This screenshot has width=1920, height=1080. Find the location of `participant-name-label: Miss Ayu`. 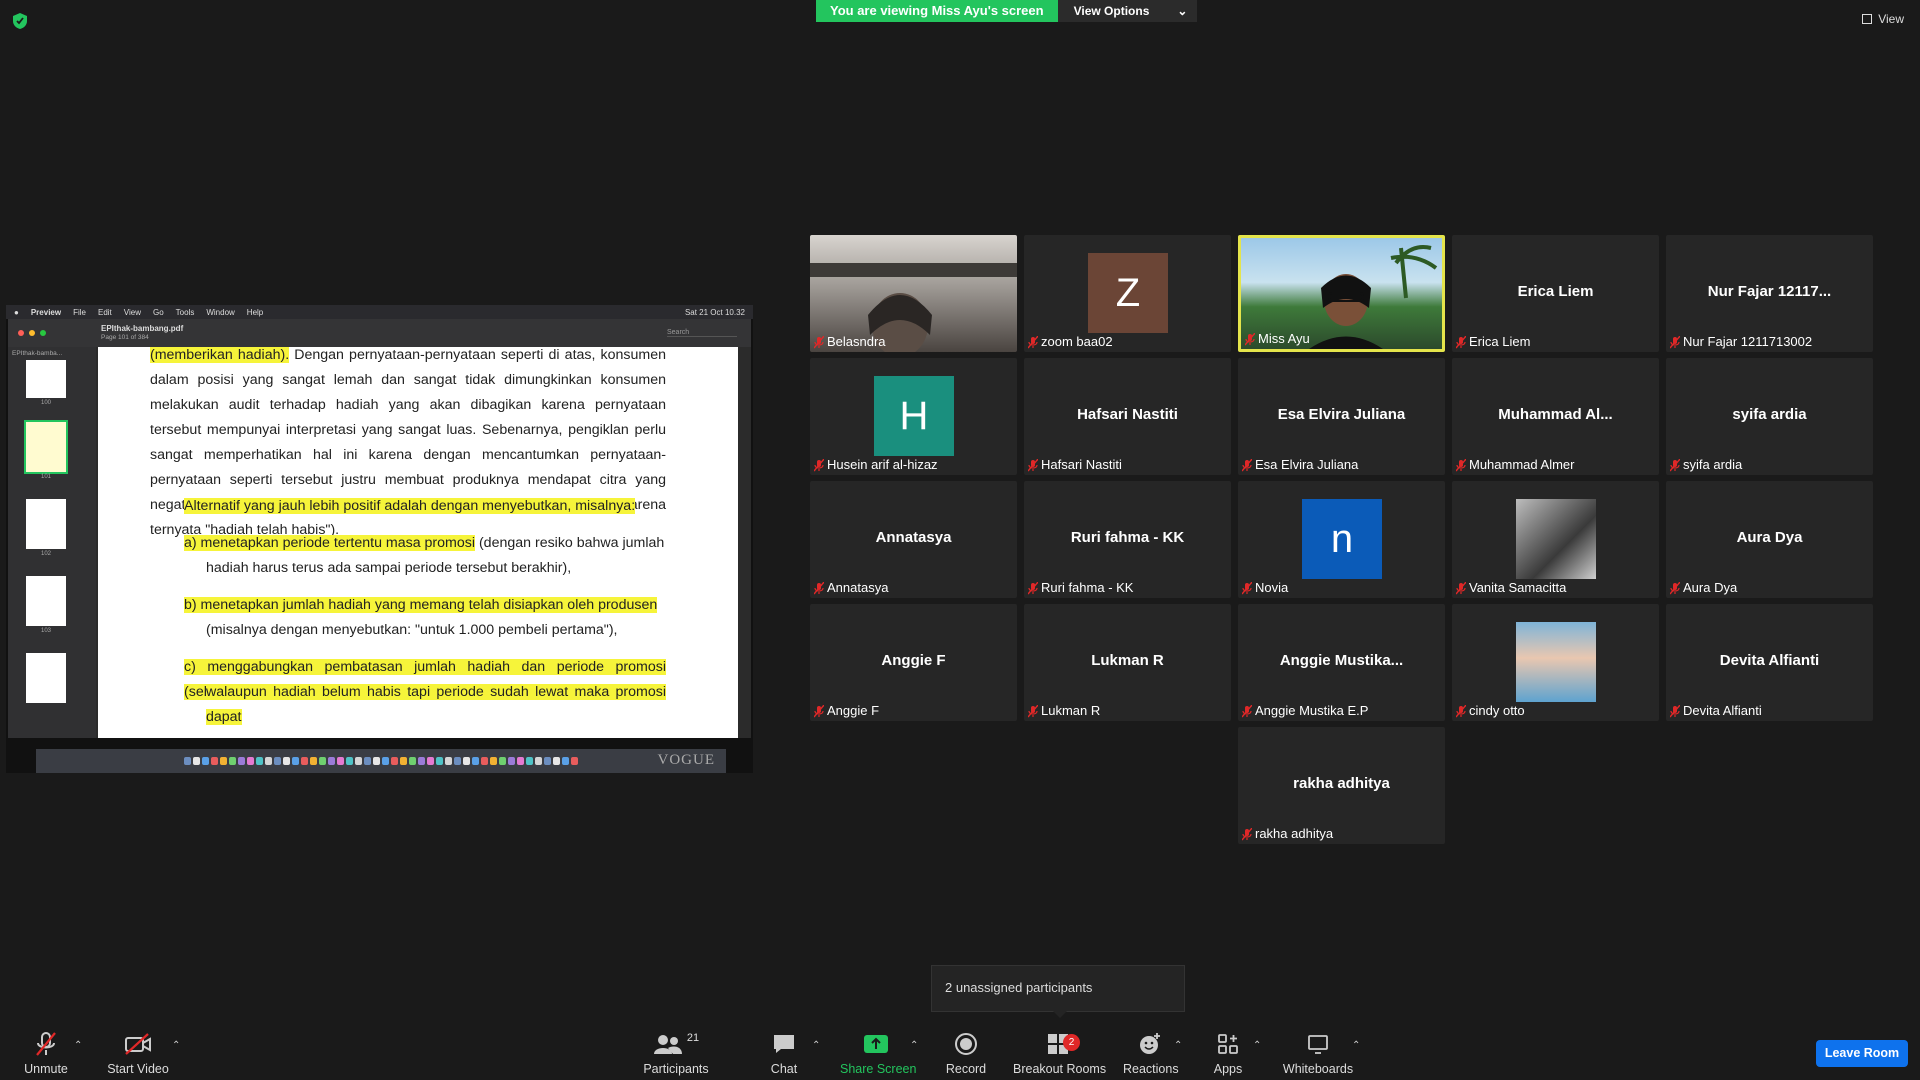

participant-name-label: Miss Ayu is located at coordinates (1284, 338).